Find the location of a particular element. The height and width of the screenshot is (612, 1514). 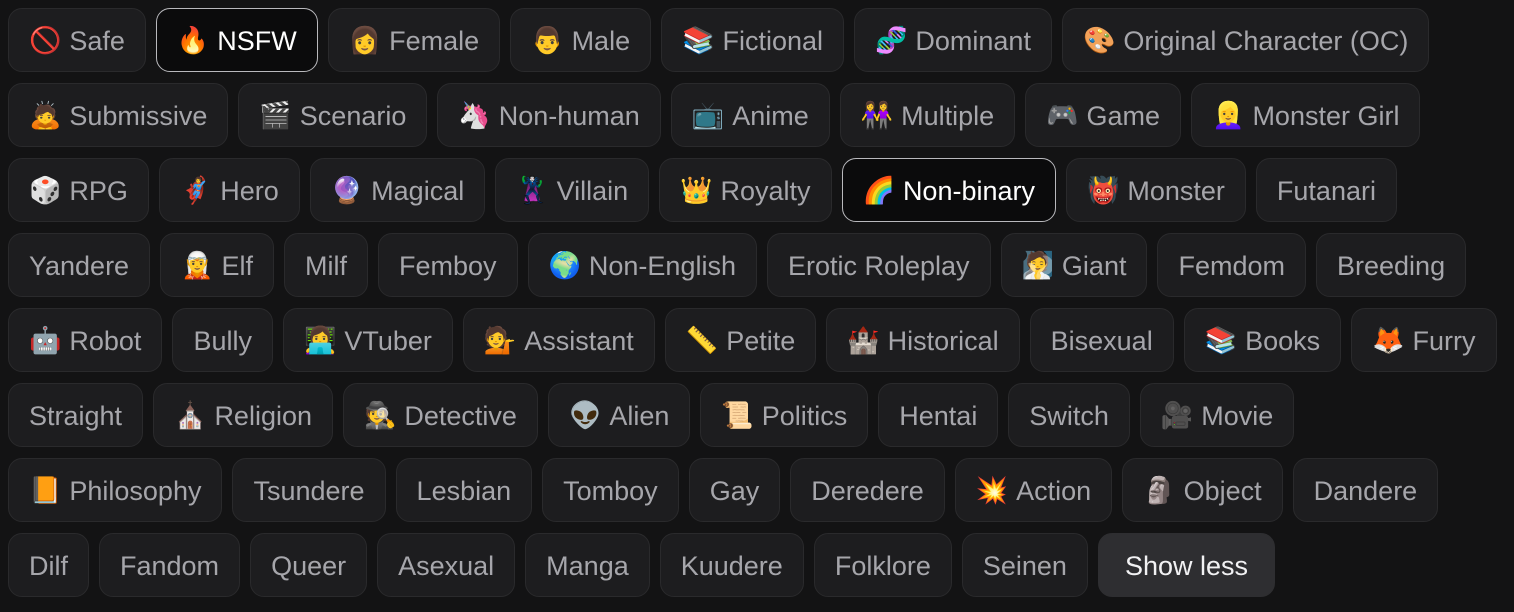

tag-chip-magical: 🔮 Magical is located at coordinates (397, 190).